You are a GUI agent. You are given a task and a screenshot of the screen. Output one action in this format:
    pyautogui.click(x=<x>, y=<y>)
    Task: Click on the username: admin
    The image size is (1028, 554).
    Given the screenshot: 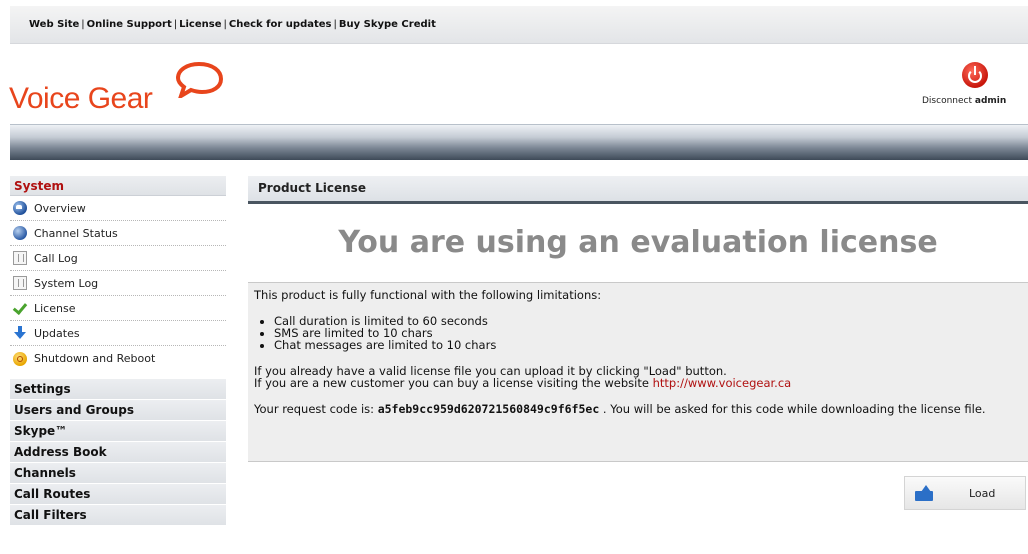 What is the action you would take?
    pyautogui.click(x=990, y=101)
    